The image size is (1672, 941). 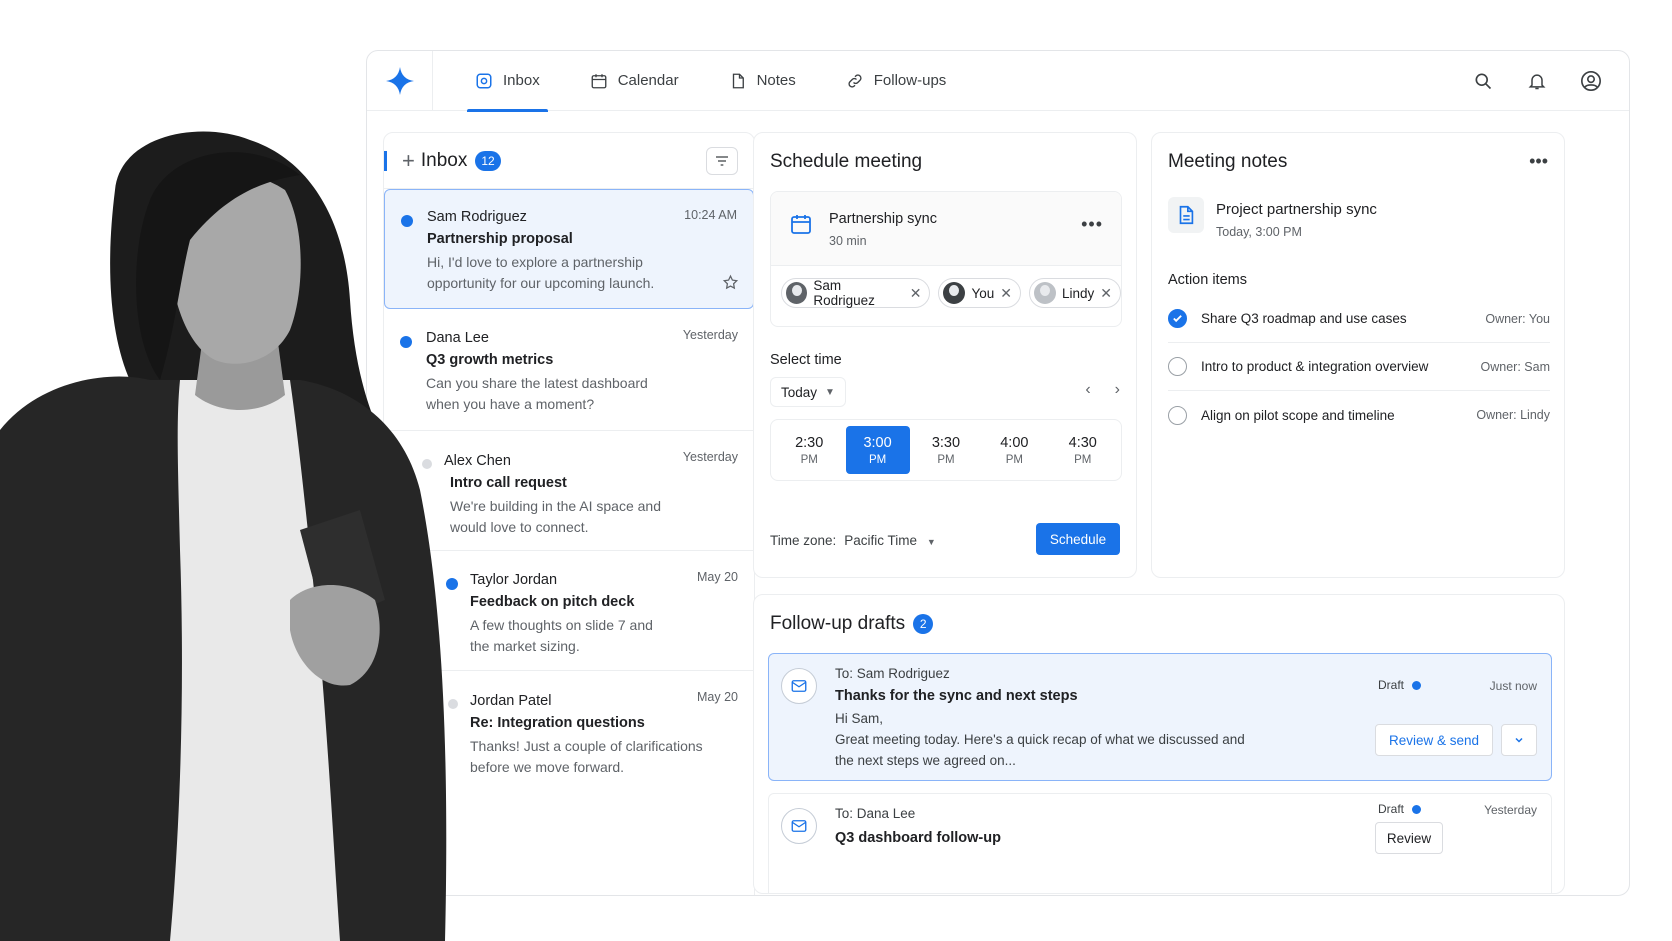 I want to click on top-navigation-bar: Inbox Calendar Notes Follow-ups, so click(x=998, y=81).